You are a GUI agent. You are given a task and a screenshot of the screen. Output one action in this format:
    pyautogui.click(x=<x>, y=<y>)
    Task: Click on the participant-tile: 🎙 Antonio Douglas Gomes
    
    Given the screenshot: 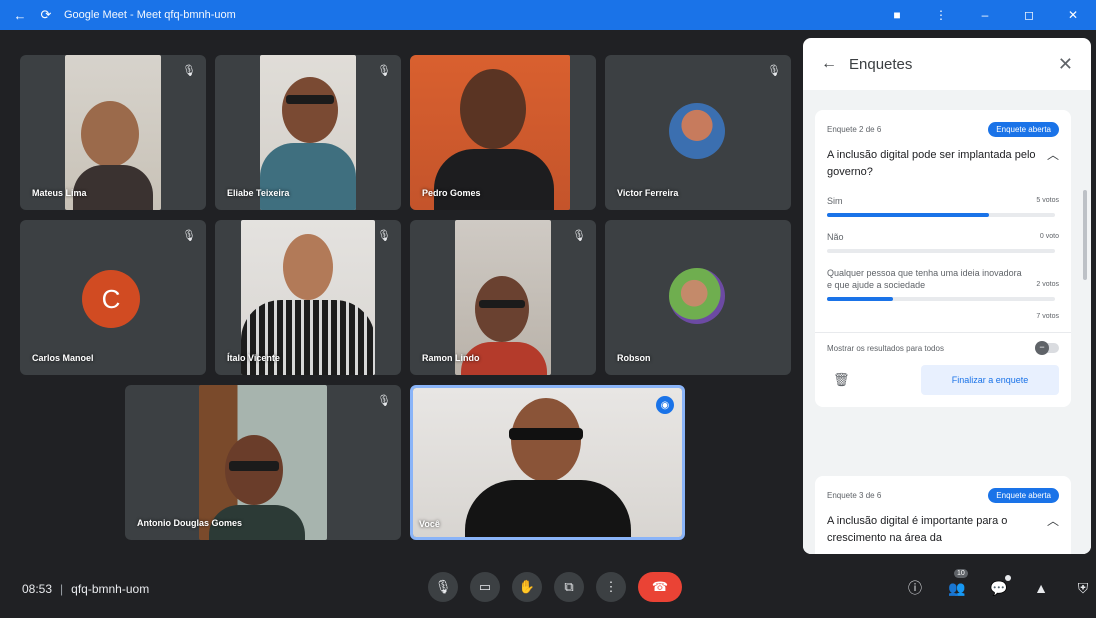 What is the action you would take?
    pyautogui.click(x=263, y=462)
    